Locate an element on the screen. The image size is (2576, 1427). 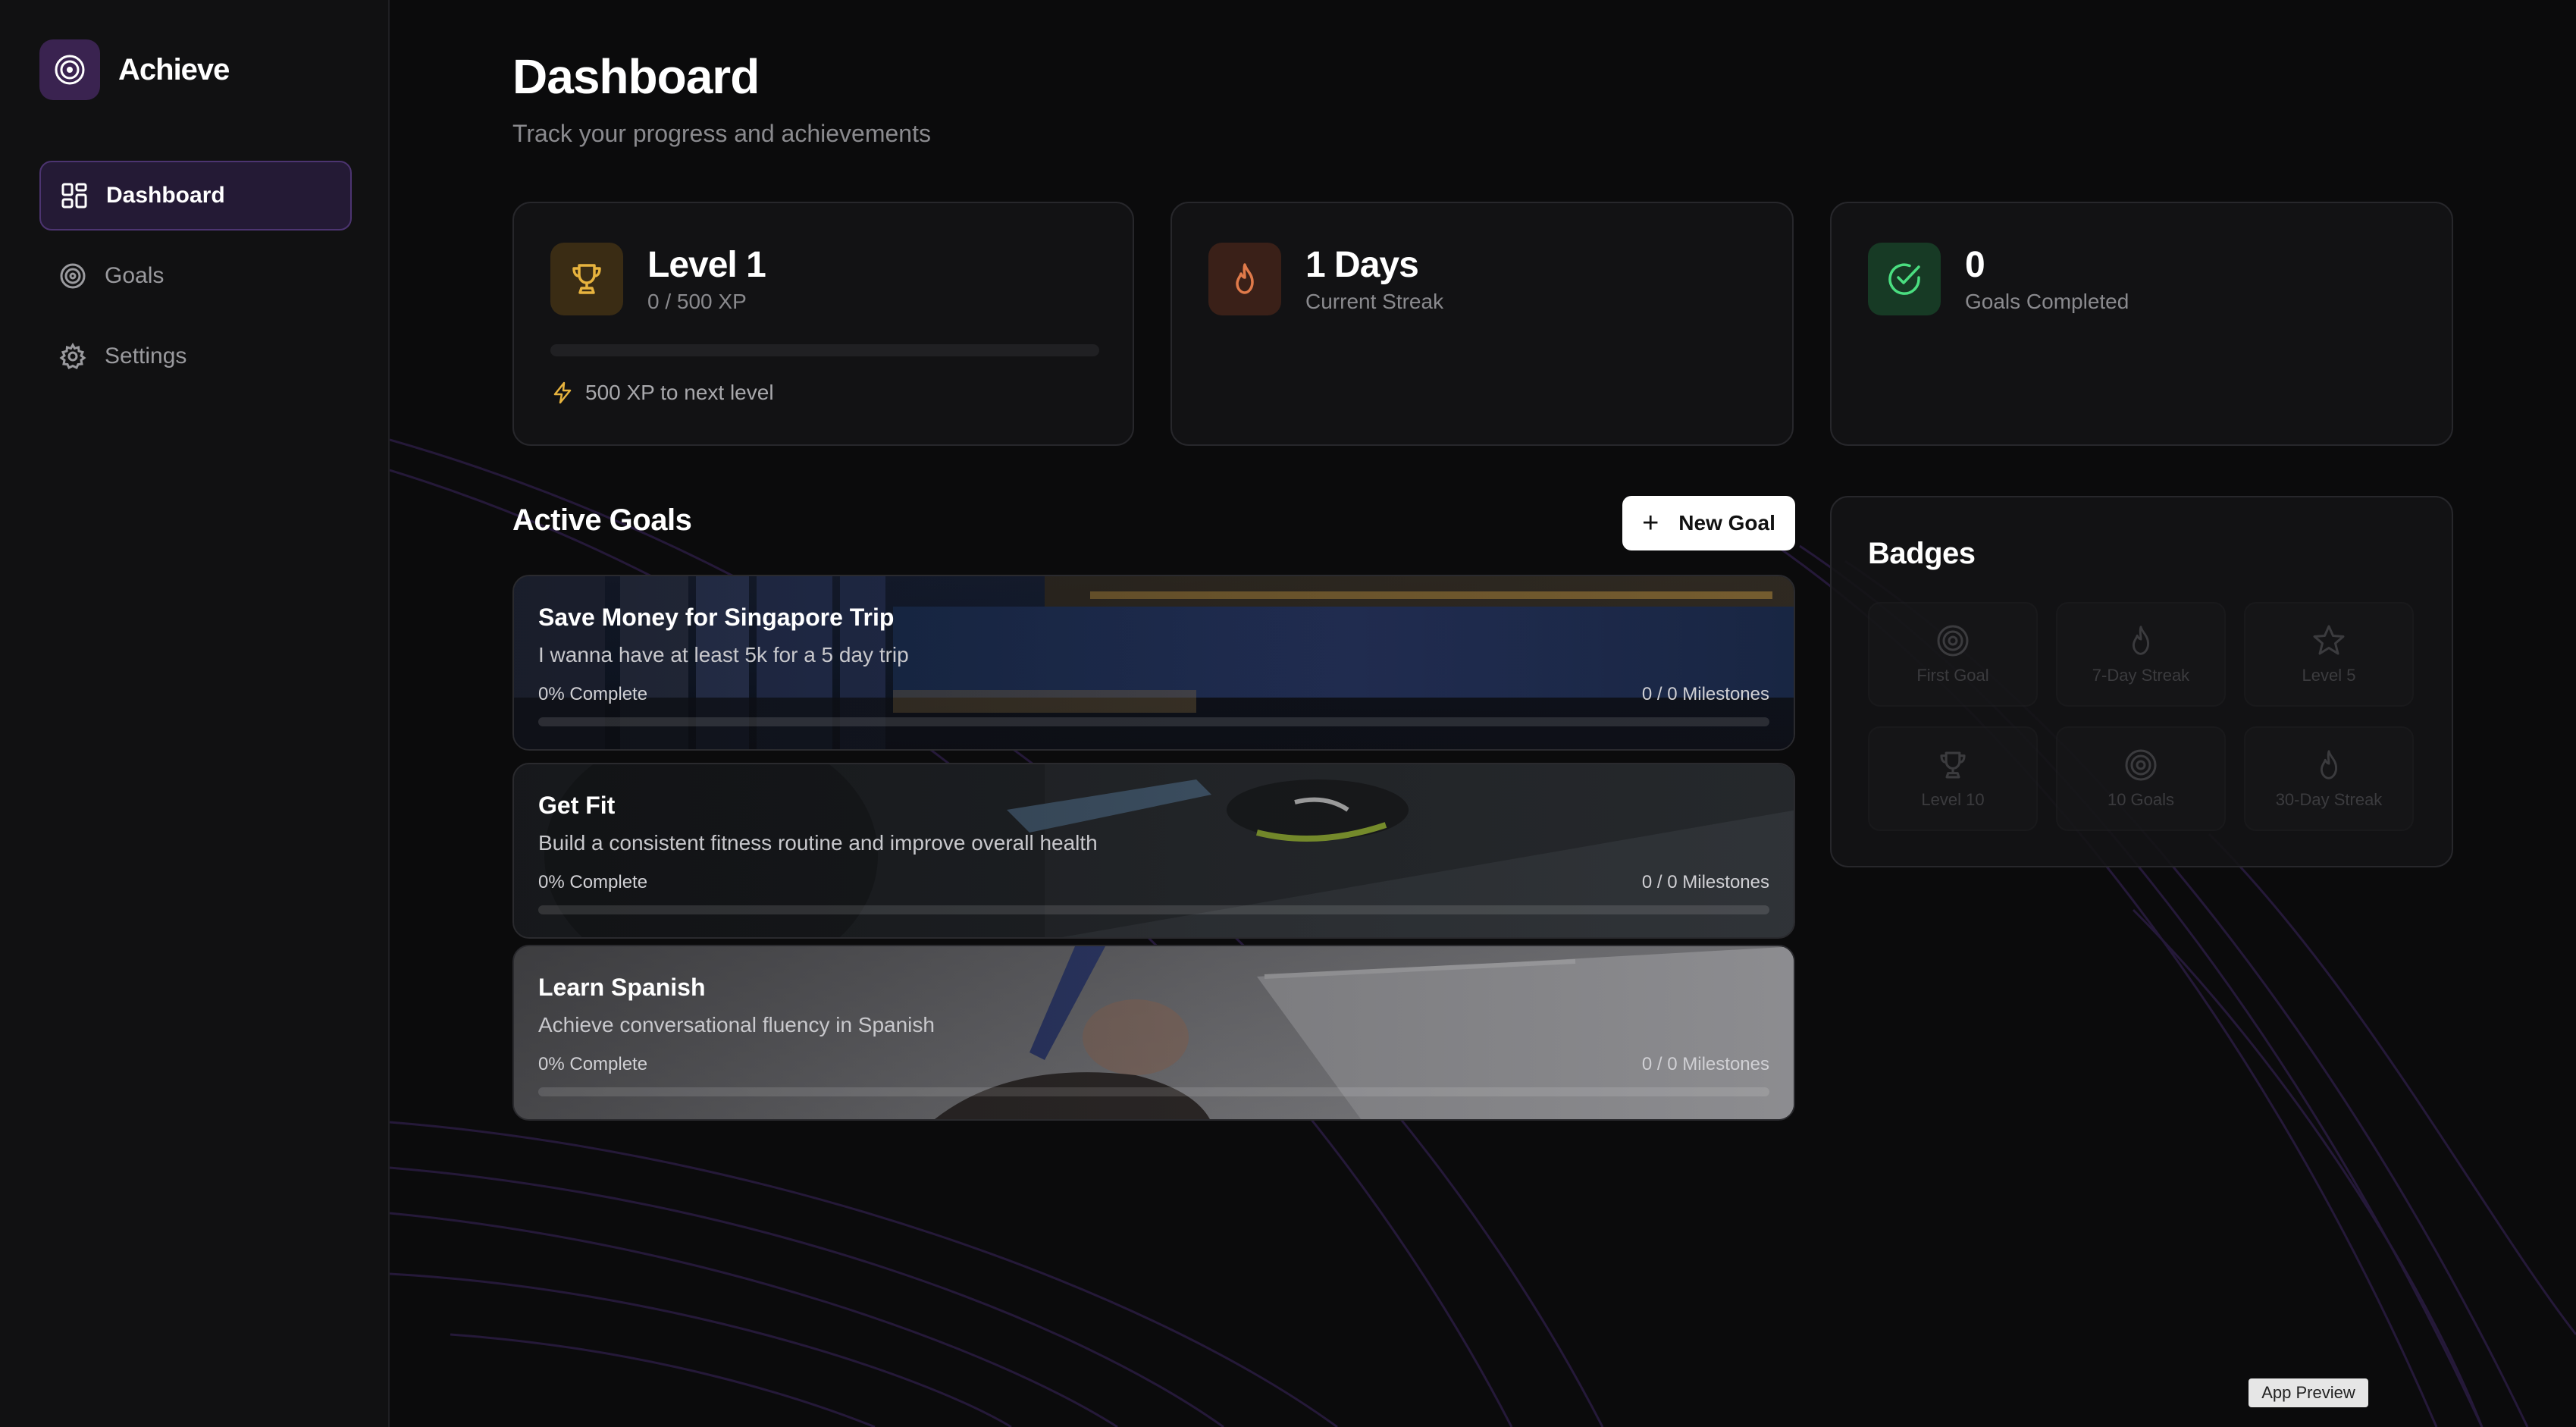
badge-level-10: Level 10 is located at coordinates (1953, 778).